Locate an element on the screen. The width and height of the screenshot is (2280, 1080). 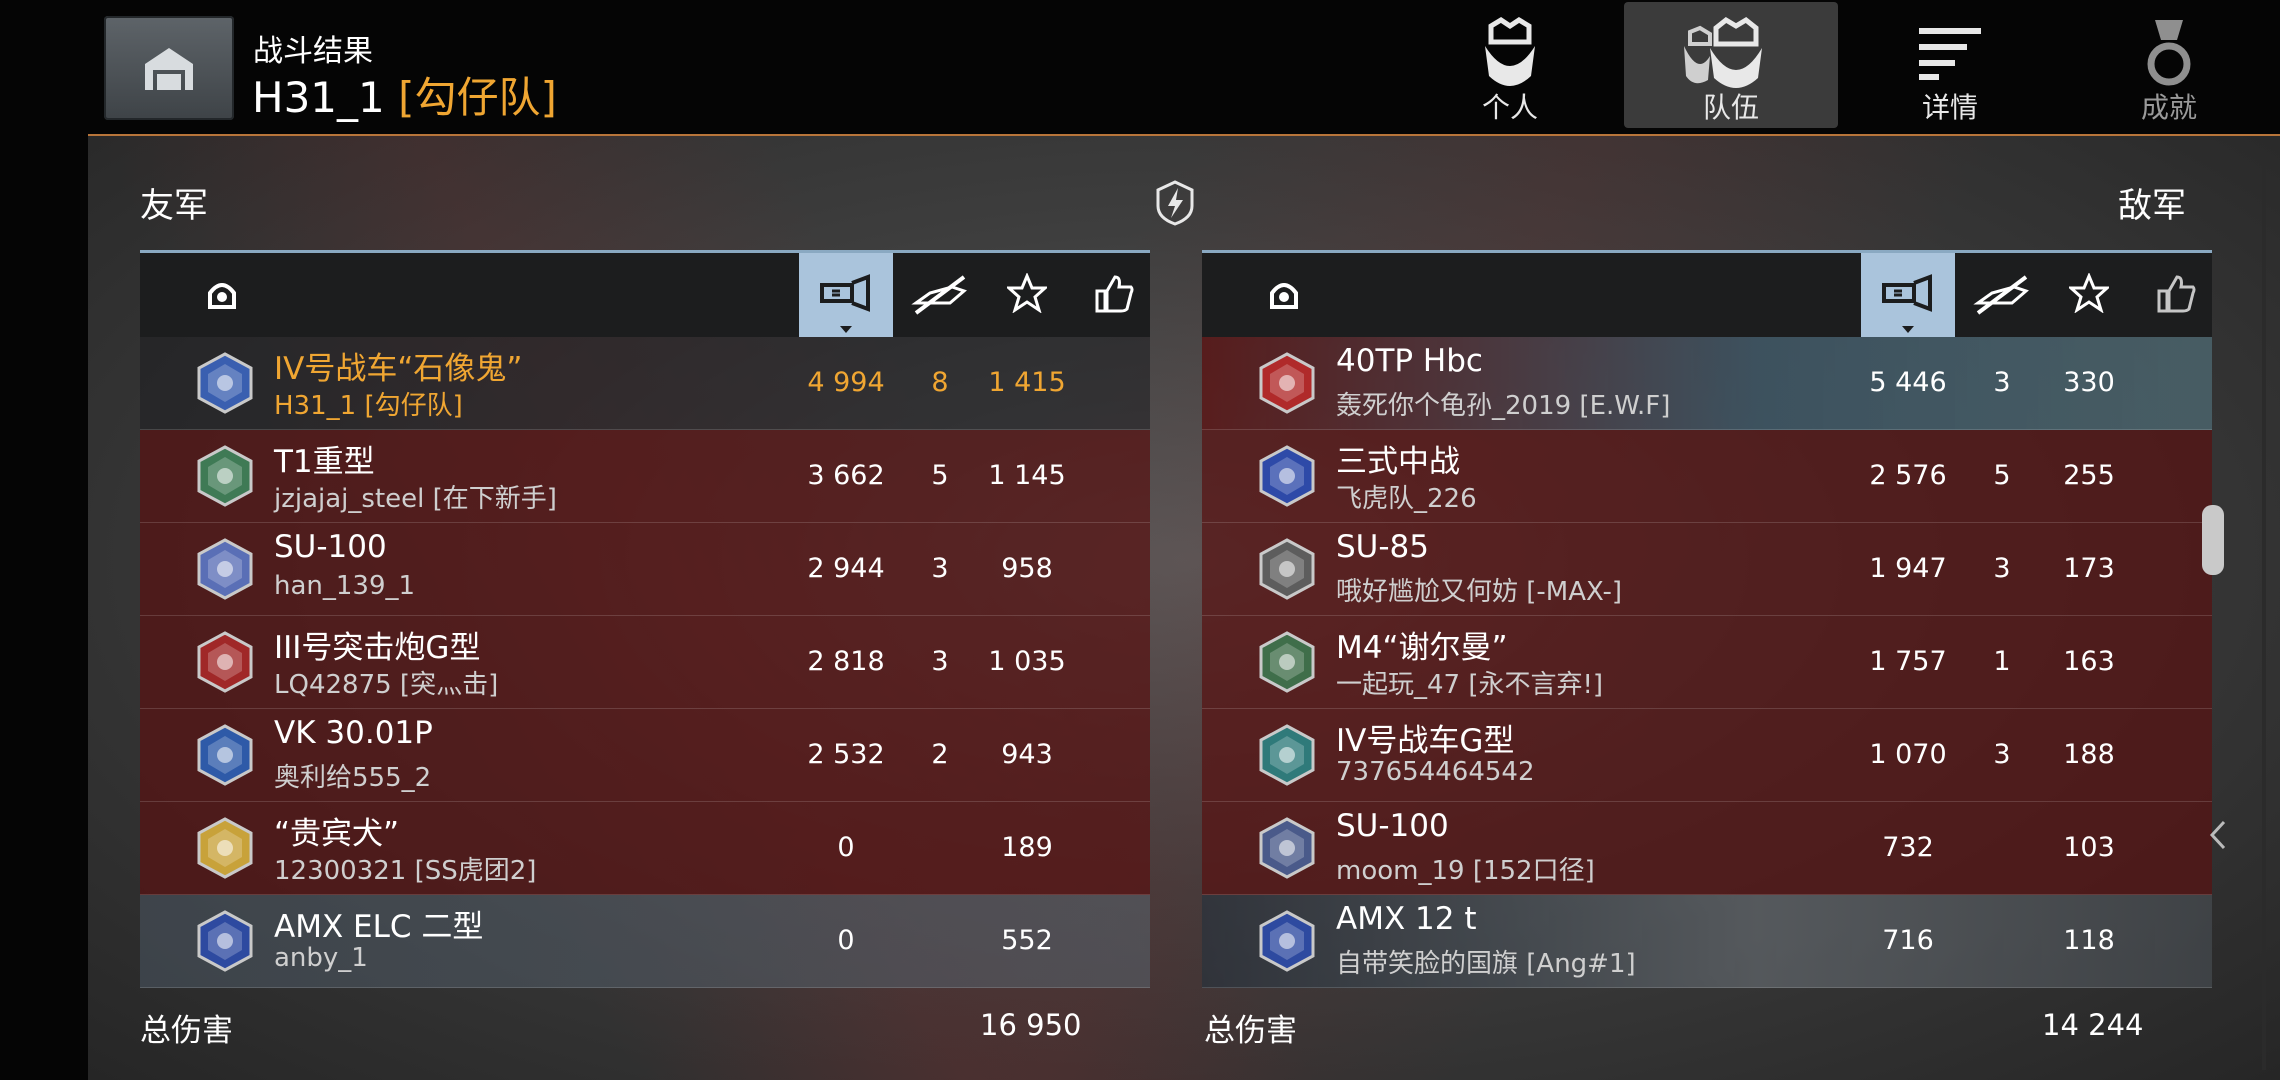
player-row: SU-85 哦好尴尬又何妨 [-MAX-] 1 947 3 173 is located at coordinates (1707, 569).